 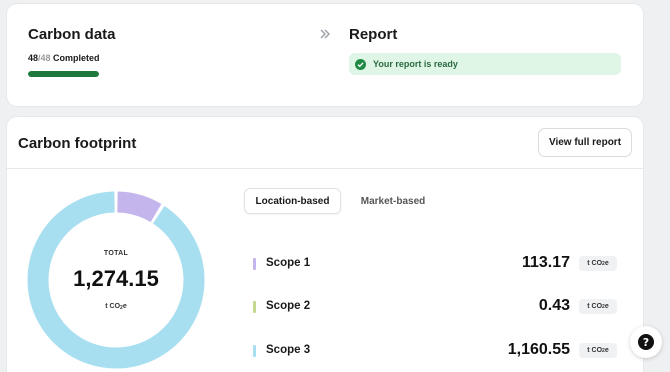 What do you see at coordinates (538, 349) in the screenshot?
I see `scope-value: 1,160.55` at bounding box center [538, 349].